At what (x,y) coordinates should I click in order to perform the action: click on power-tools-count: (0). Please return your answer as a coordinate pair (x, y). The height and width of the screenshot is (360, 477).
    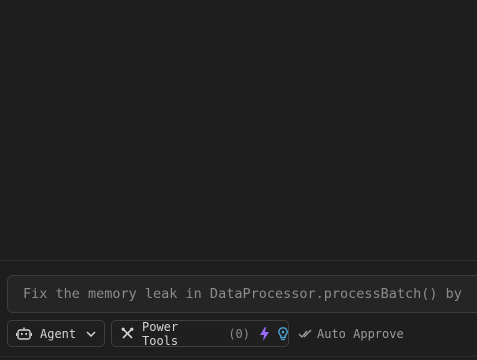
    Looking at the image, I should click on (239, 333).